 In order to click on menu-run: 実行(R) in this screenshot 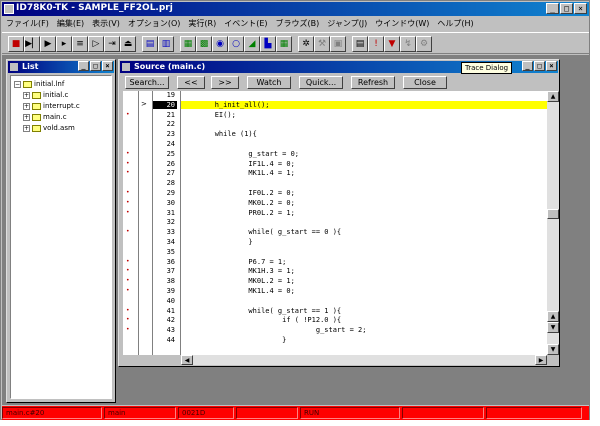, I will do `click(202, 24)`.